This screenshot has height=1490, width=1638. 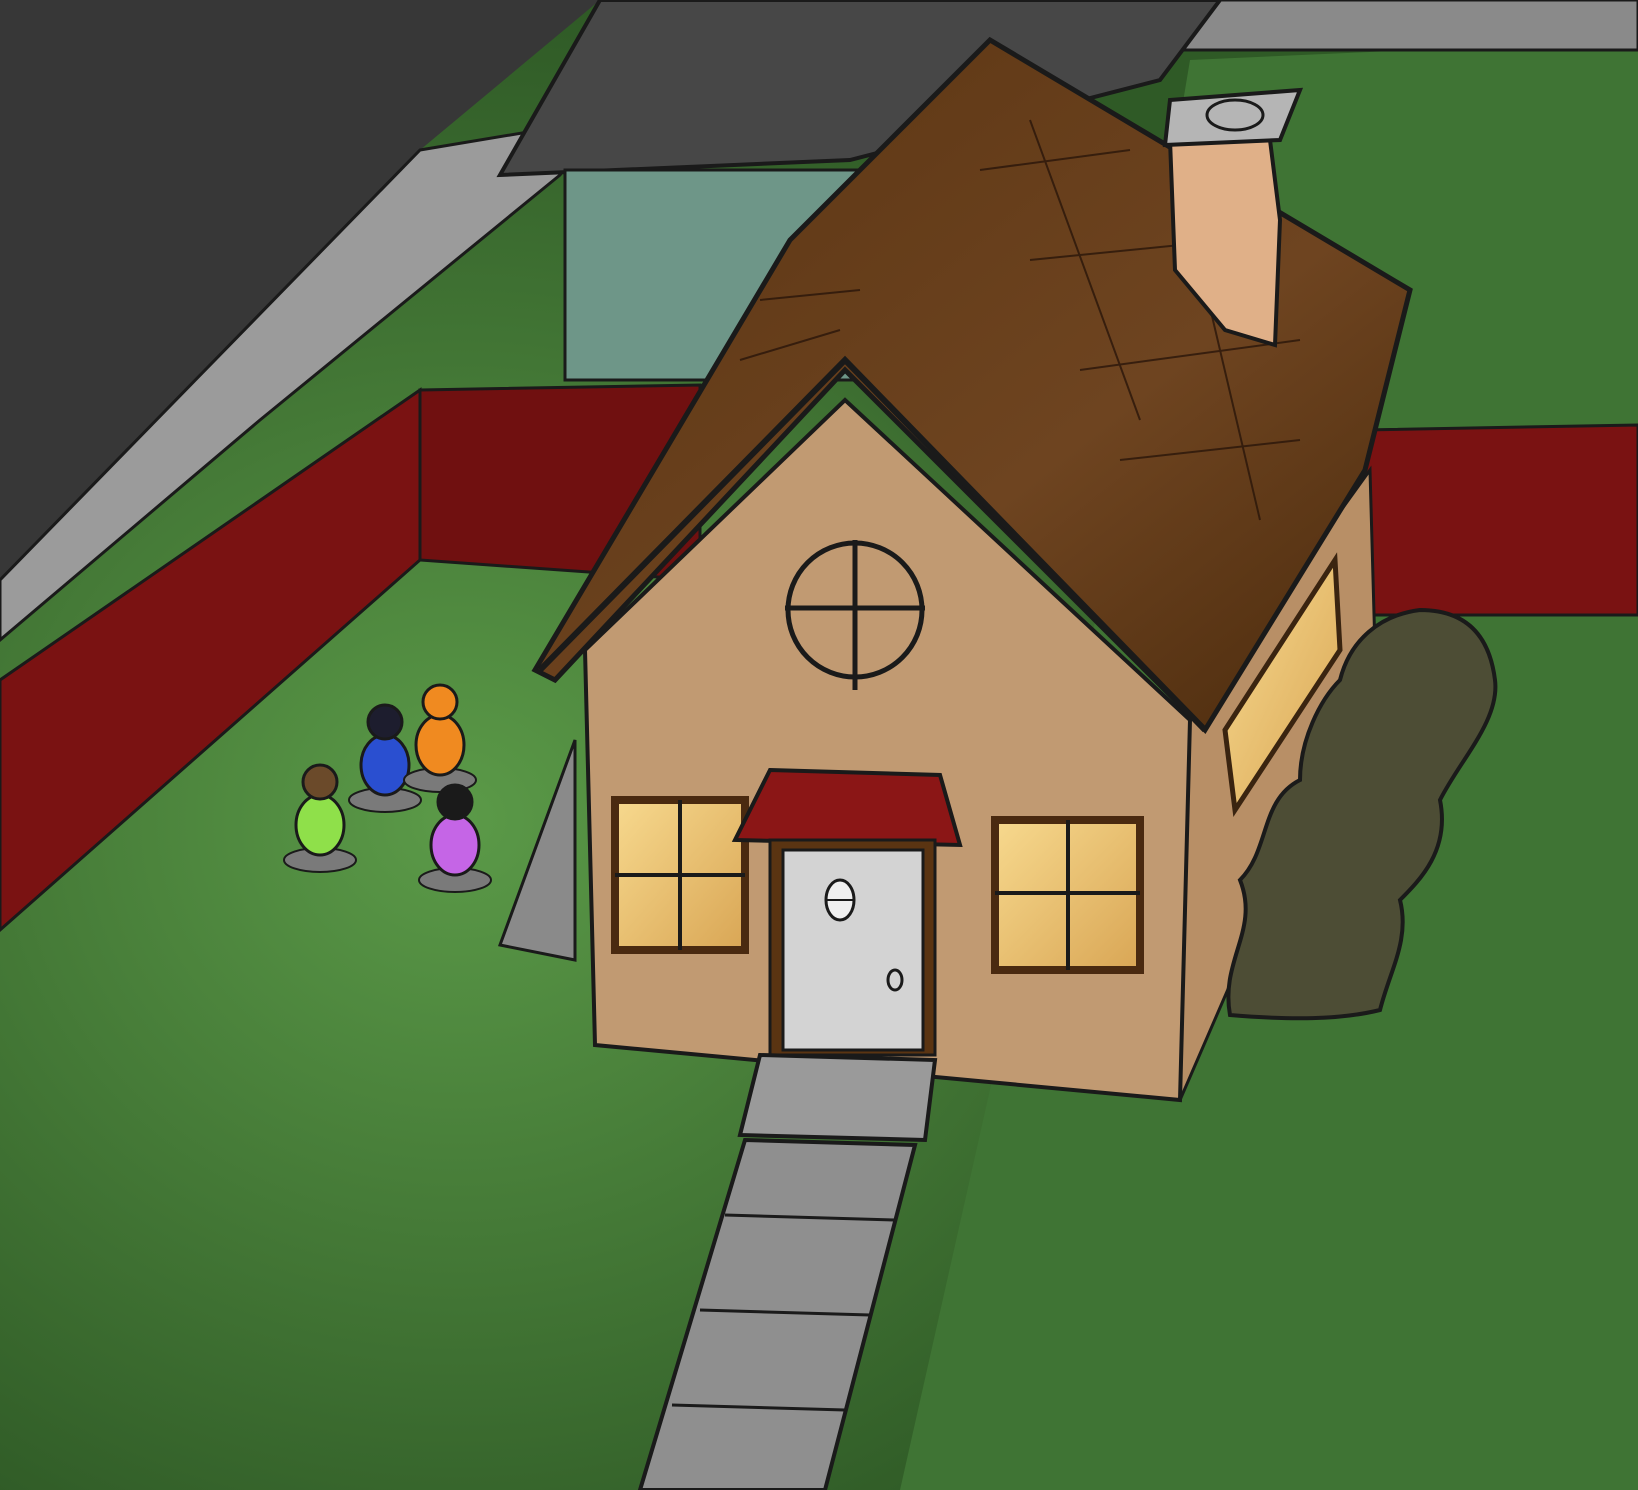 I want to click on fence-right, so click(x=1498, y=520).